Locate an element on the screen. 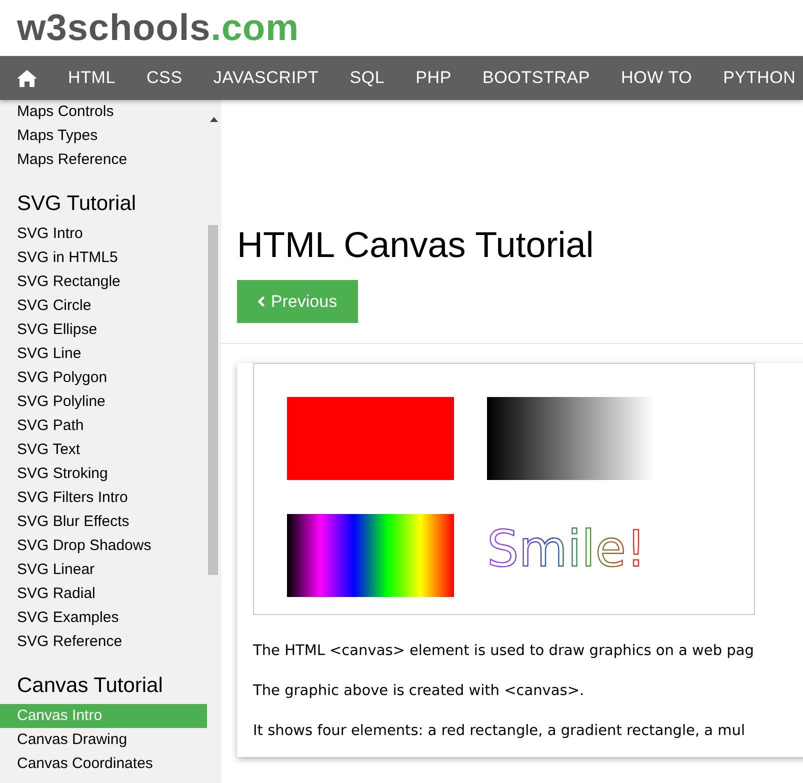  sidebar-link: SVG Path is located at coordinates (103, 426).